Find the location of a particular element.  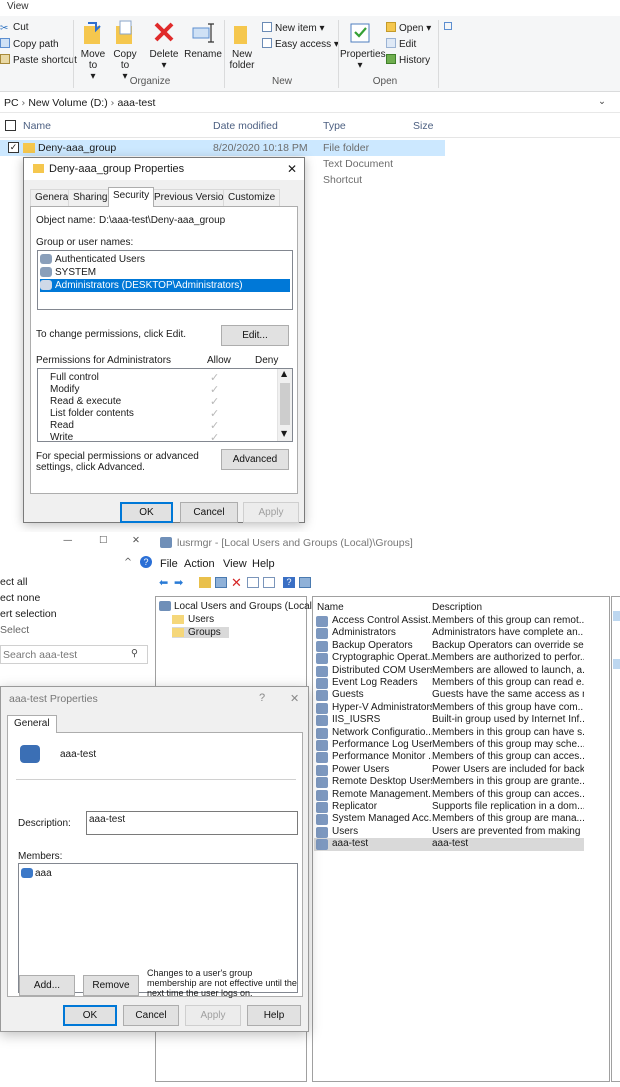

menu-file: File is located at coordinates (169, 564).